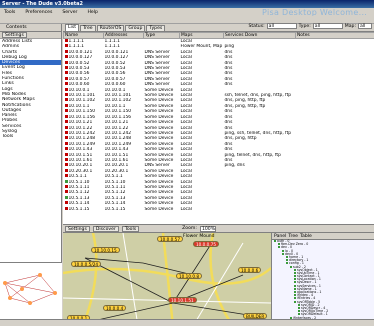 The height and width of the screenshot is (326, 374). I want to click on device-name: 10.0.0.53, so click(79, 69).